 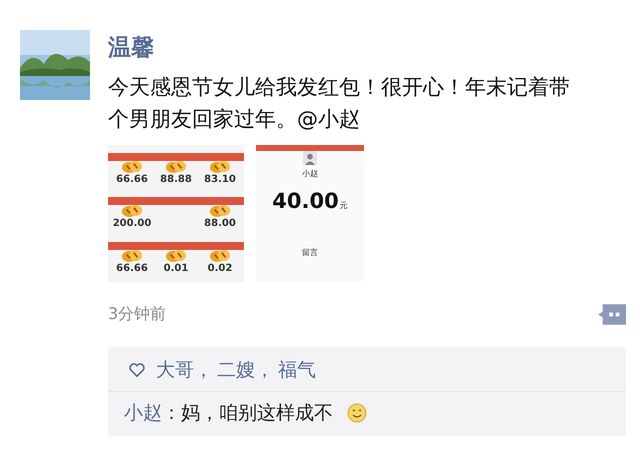 I want to click on screenshot: 66.66 88.88 83.10 200.00 88.00 66.66 0.01 0.02, so click(x=176, y=213).